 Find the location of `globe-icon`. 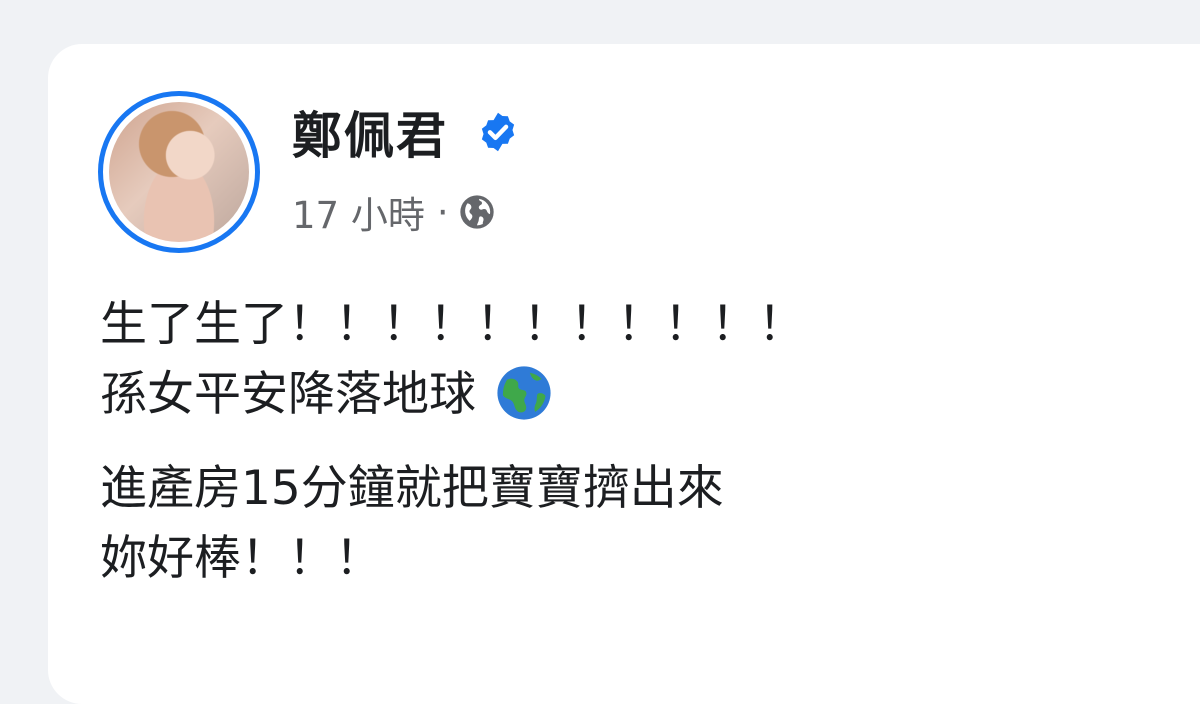

globe-icon is located at coordinates (477, 212).